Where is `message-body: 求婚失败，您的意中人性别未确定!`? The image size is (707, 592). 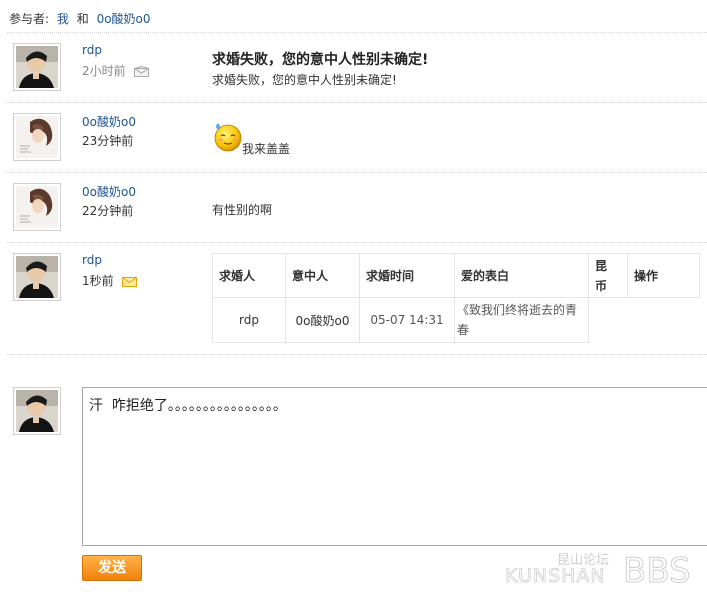
message-body: 求婚失败，您的意中人性别未确定! is located at coordinates (304, 80).